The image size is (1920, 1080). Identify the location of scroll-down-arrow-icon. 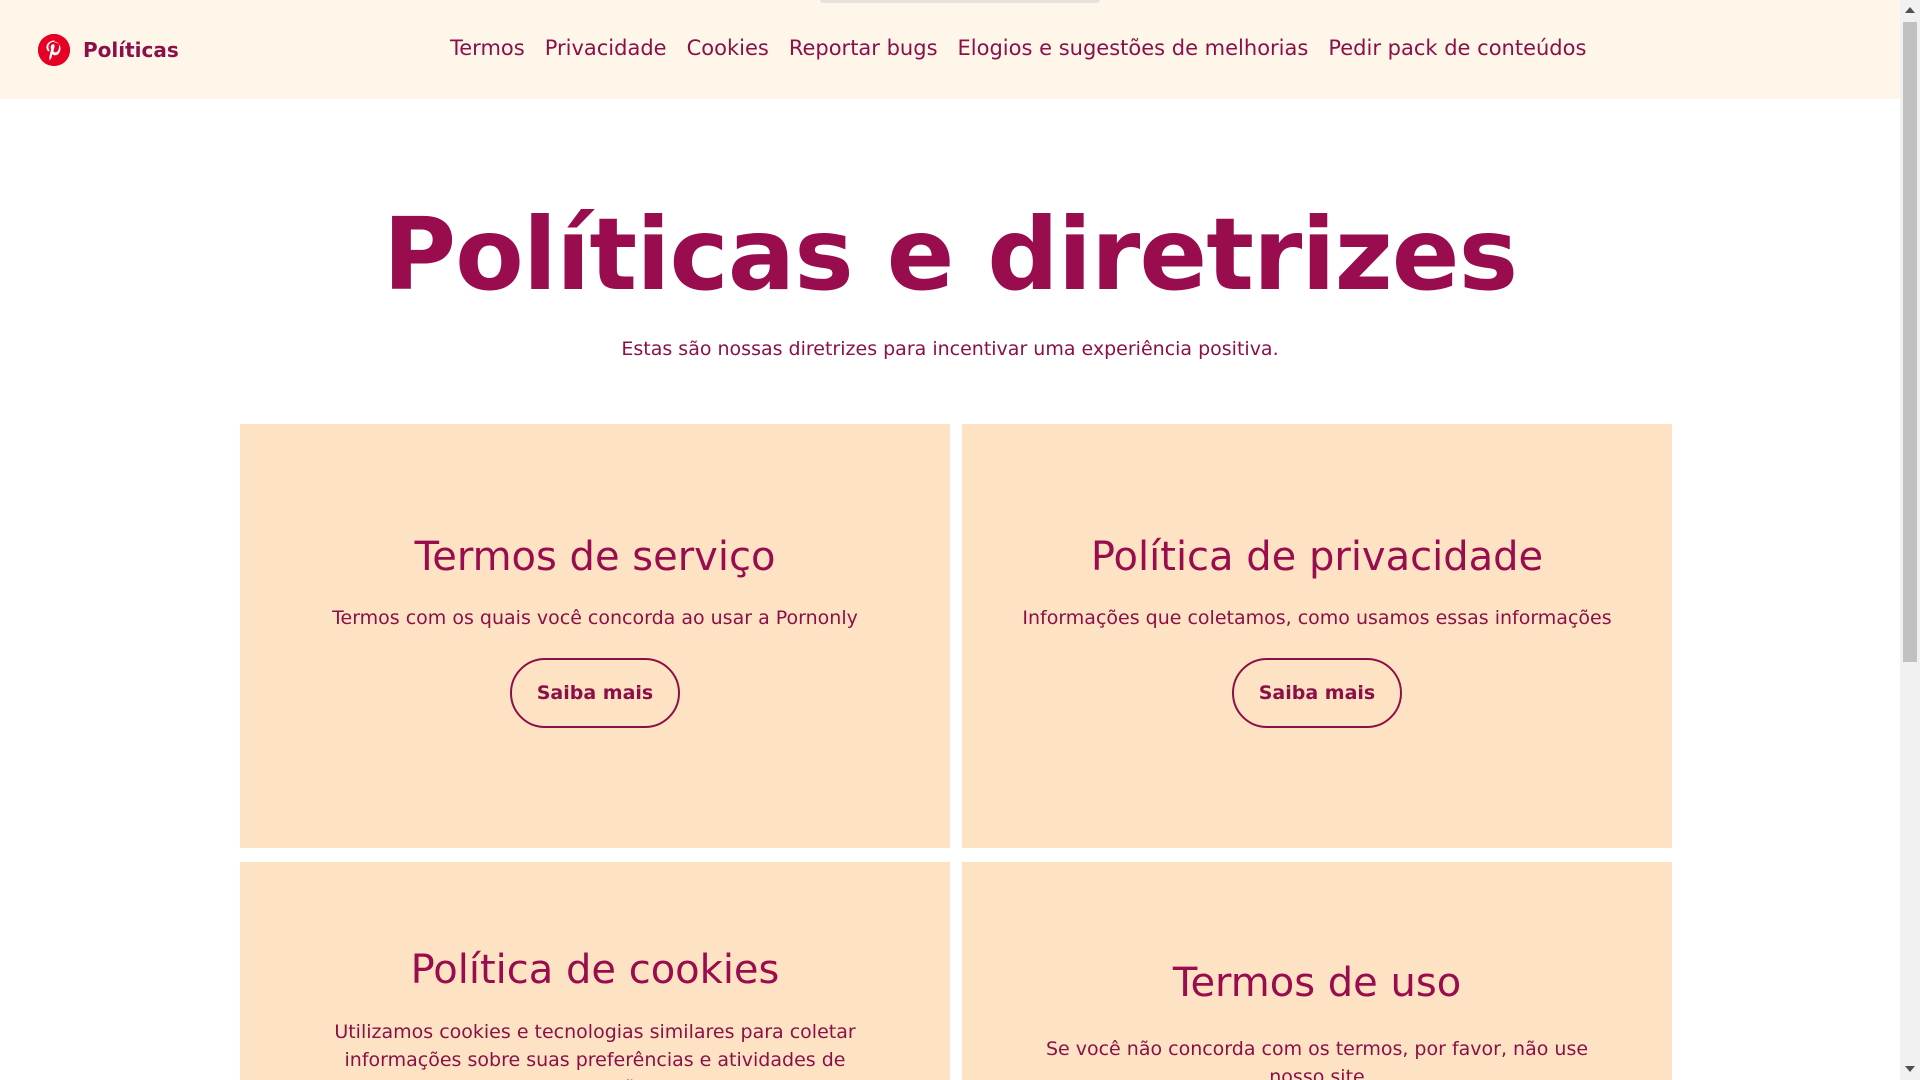
(1910, 1069).